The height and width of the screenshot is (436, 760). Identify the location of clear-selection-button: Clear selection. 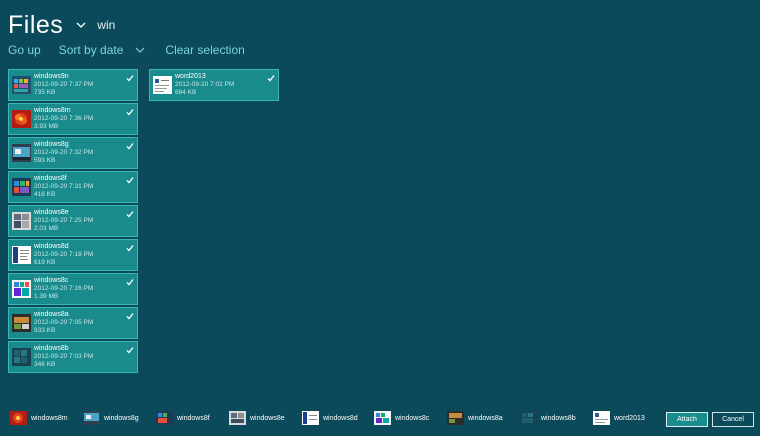
(204, 50).